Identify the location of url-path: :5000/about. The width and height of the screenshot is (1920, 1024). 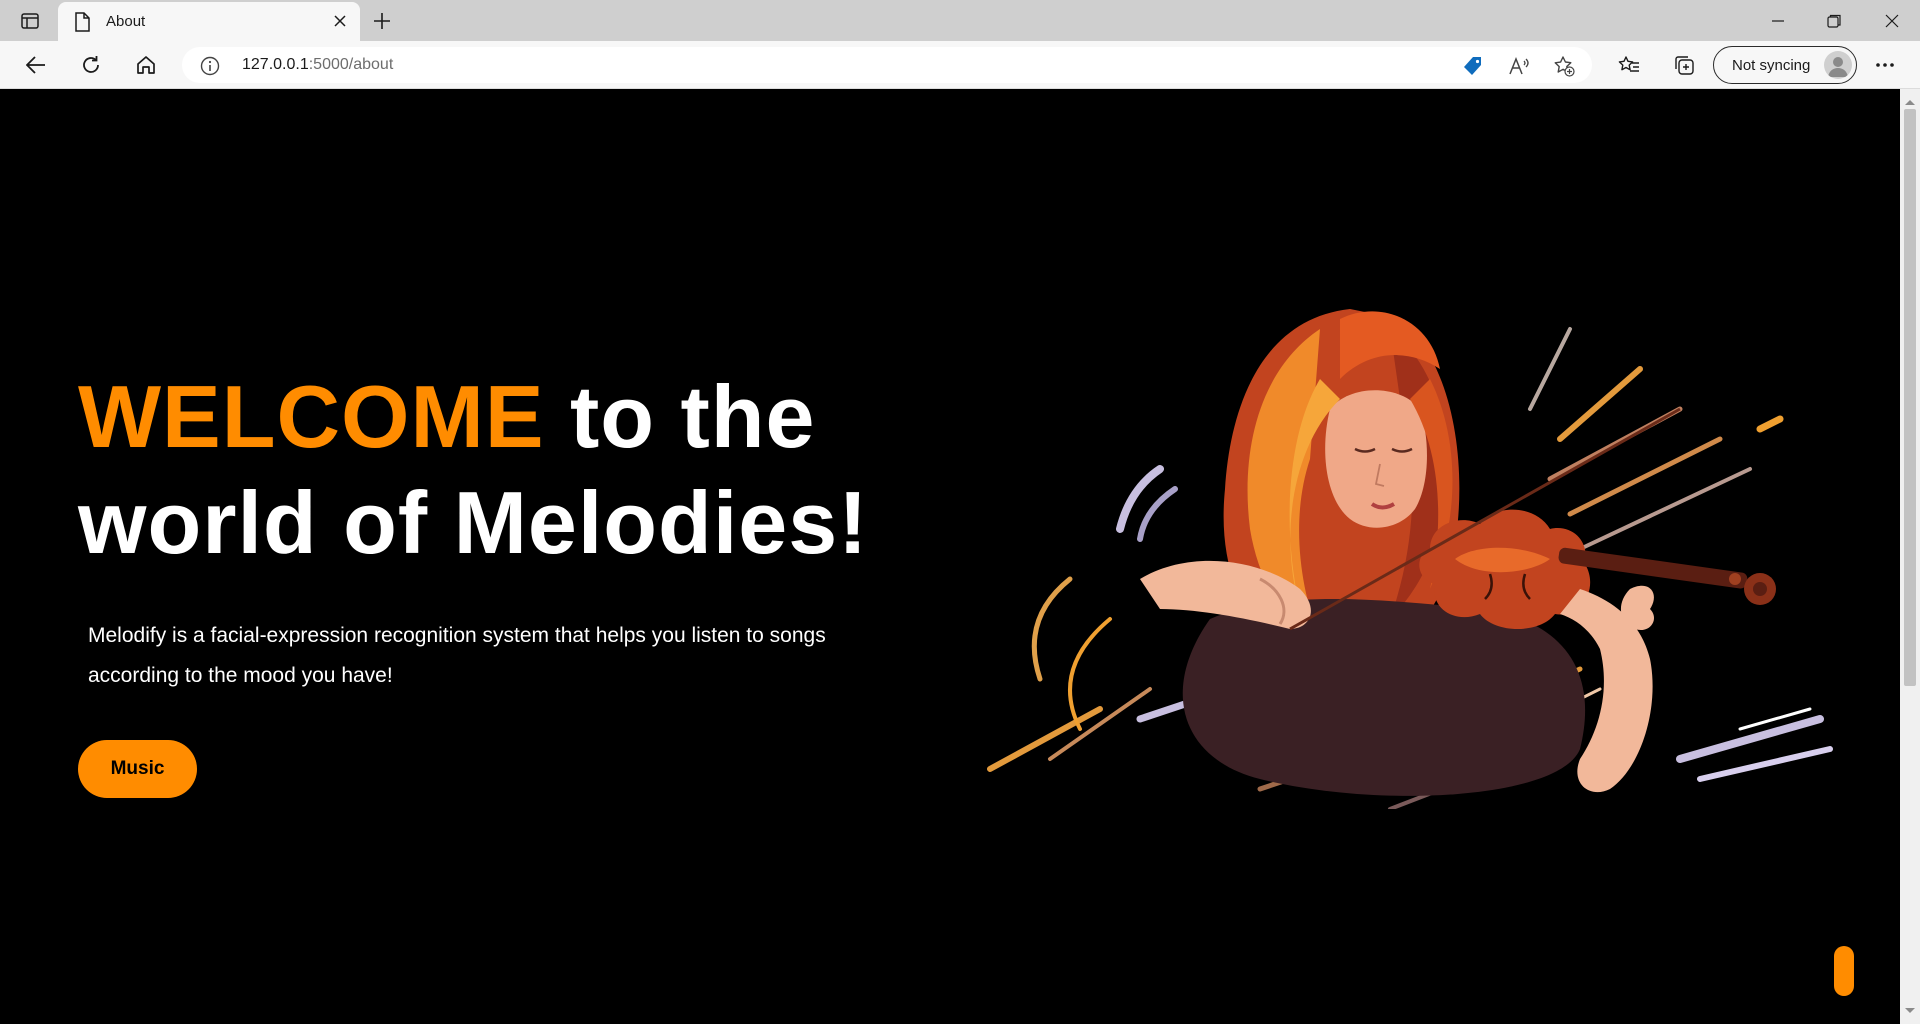
(351, 64).